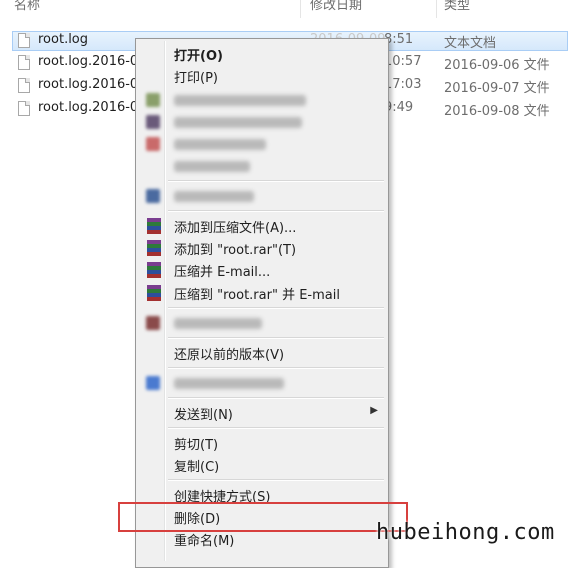 This screenshot has width=568, height=568. What do you see at coordinates (497, 65) in the screenshot?
I see `file-type: 2016-09-06 文件` at bounding box center [497, 65].